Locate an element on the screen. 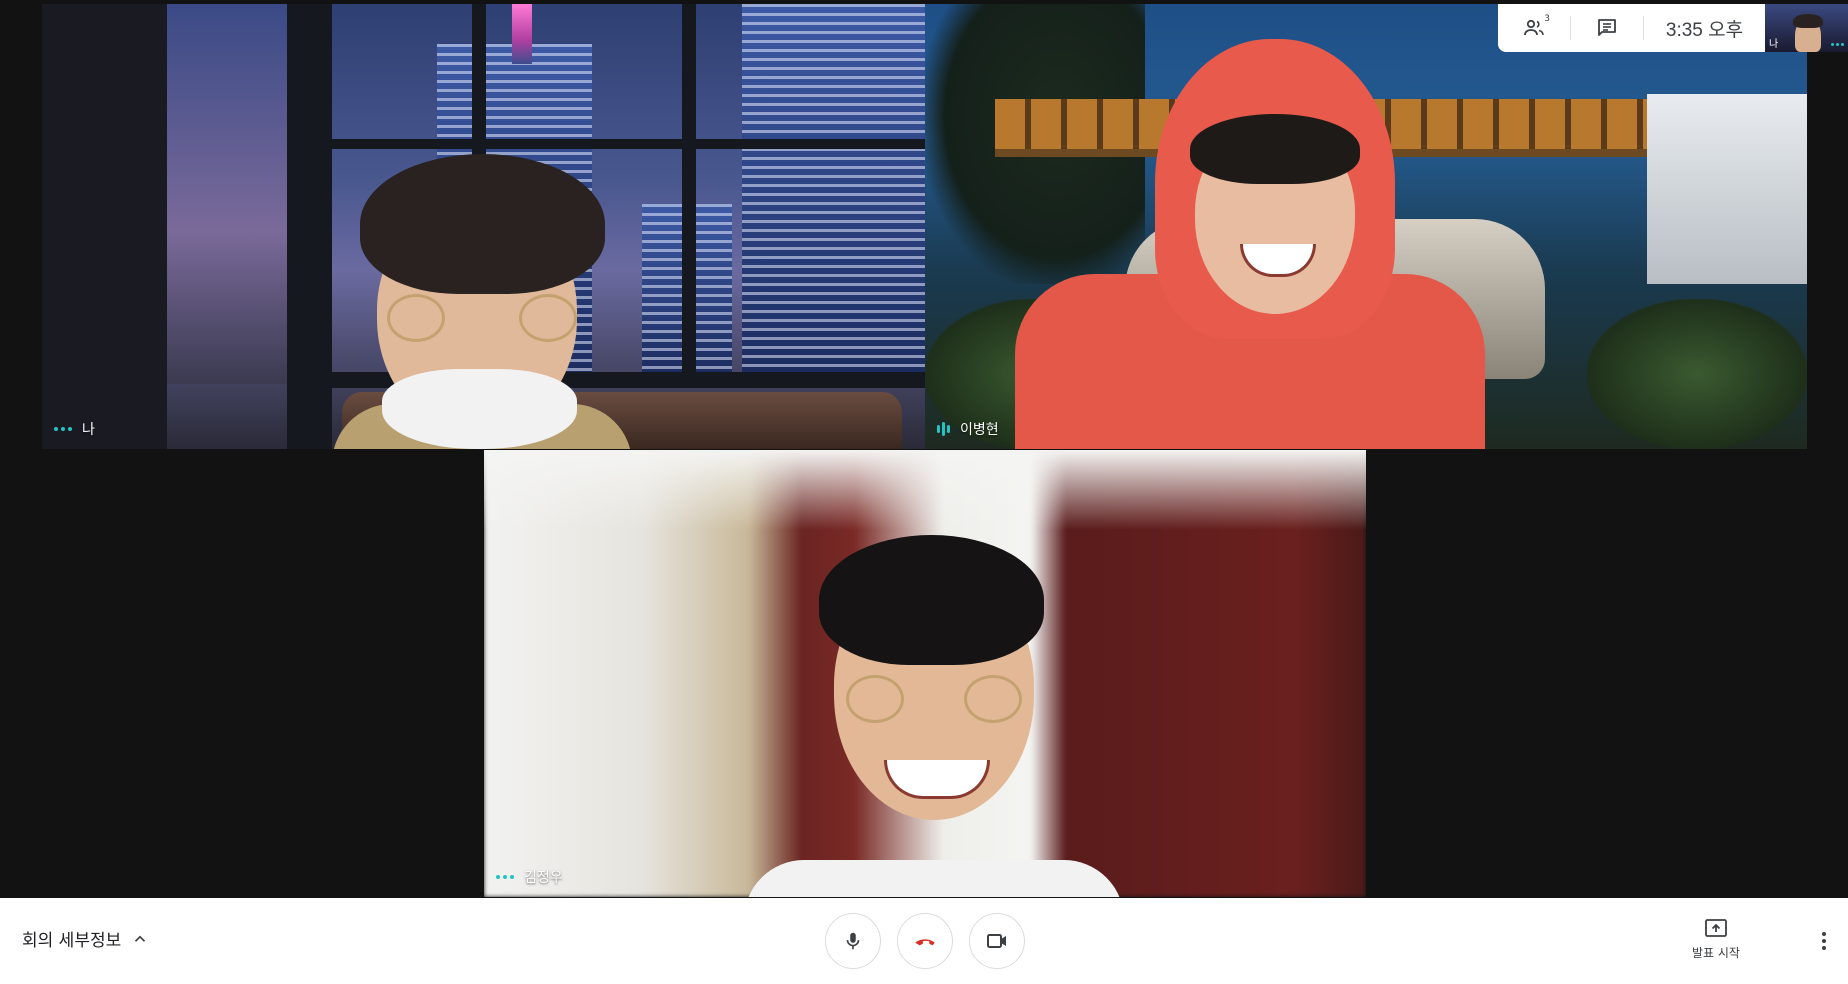 Image resolution: width=1848 pixels, height=984 pixels. mic-icon is located at coordinates (853, 941).